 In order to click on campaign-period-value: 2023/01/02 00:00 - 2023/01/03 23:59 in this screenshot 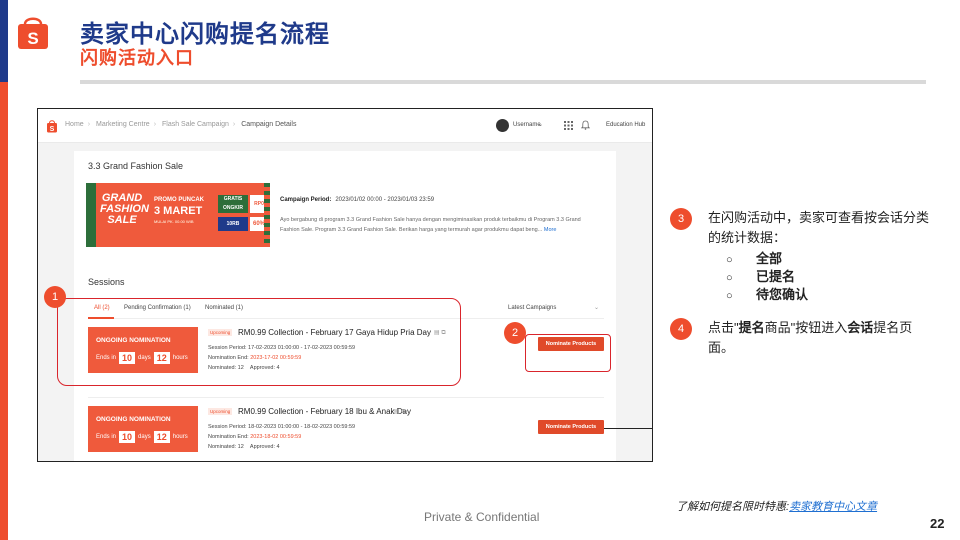, I will do `click(385, 200)`.